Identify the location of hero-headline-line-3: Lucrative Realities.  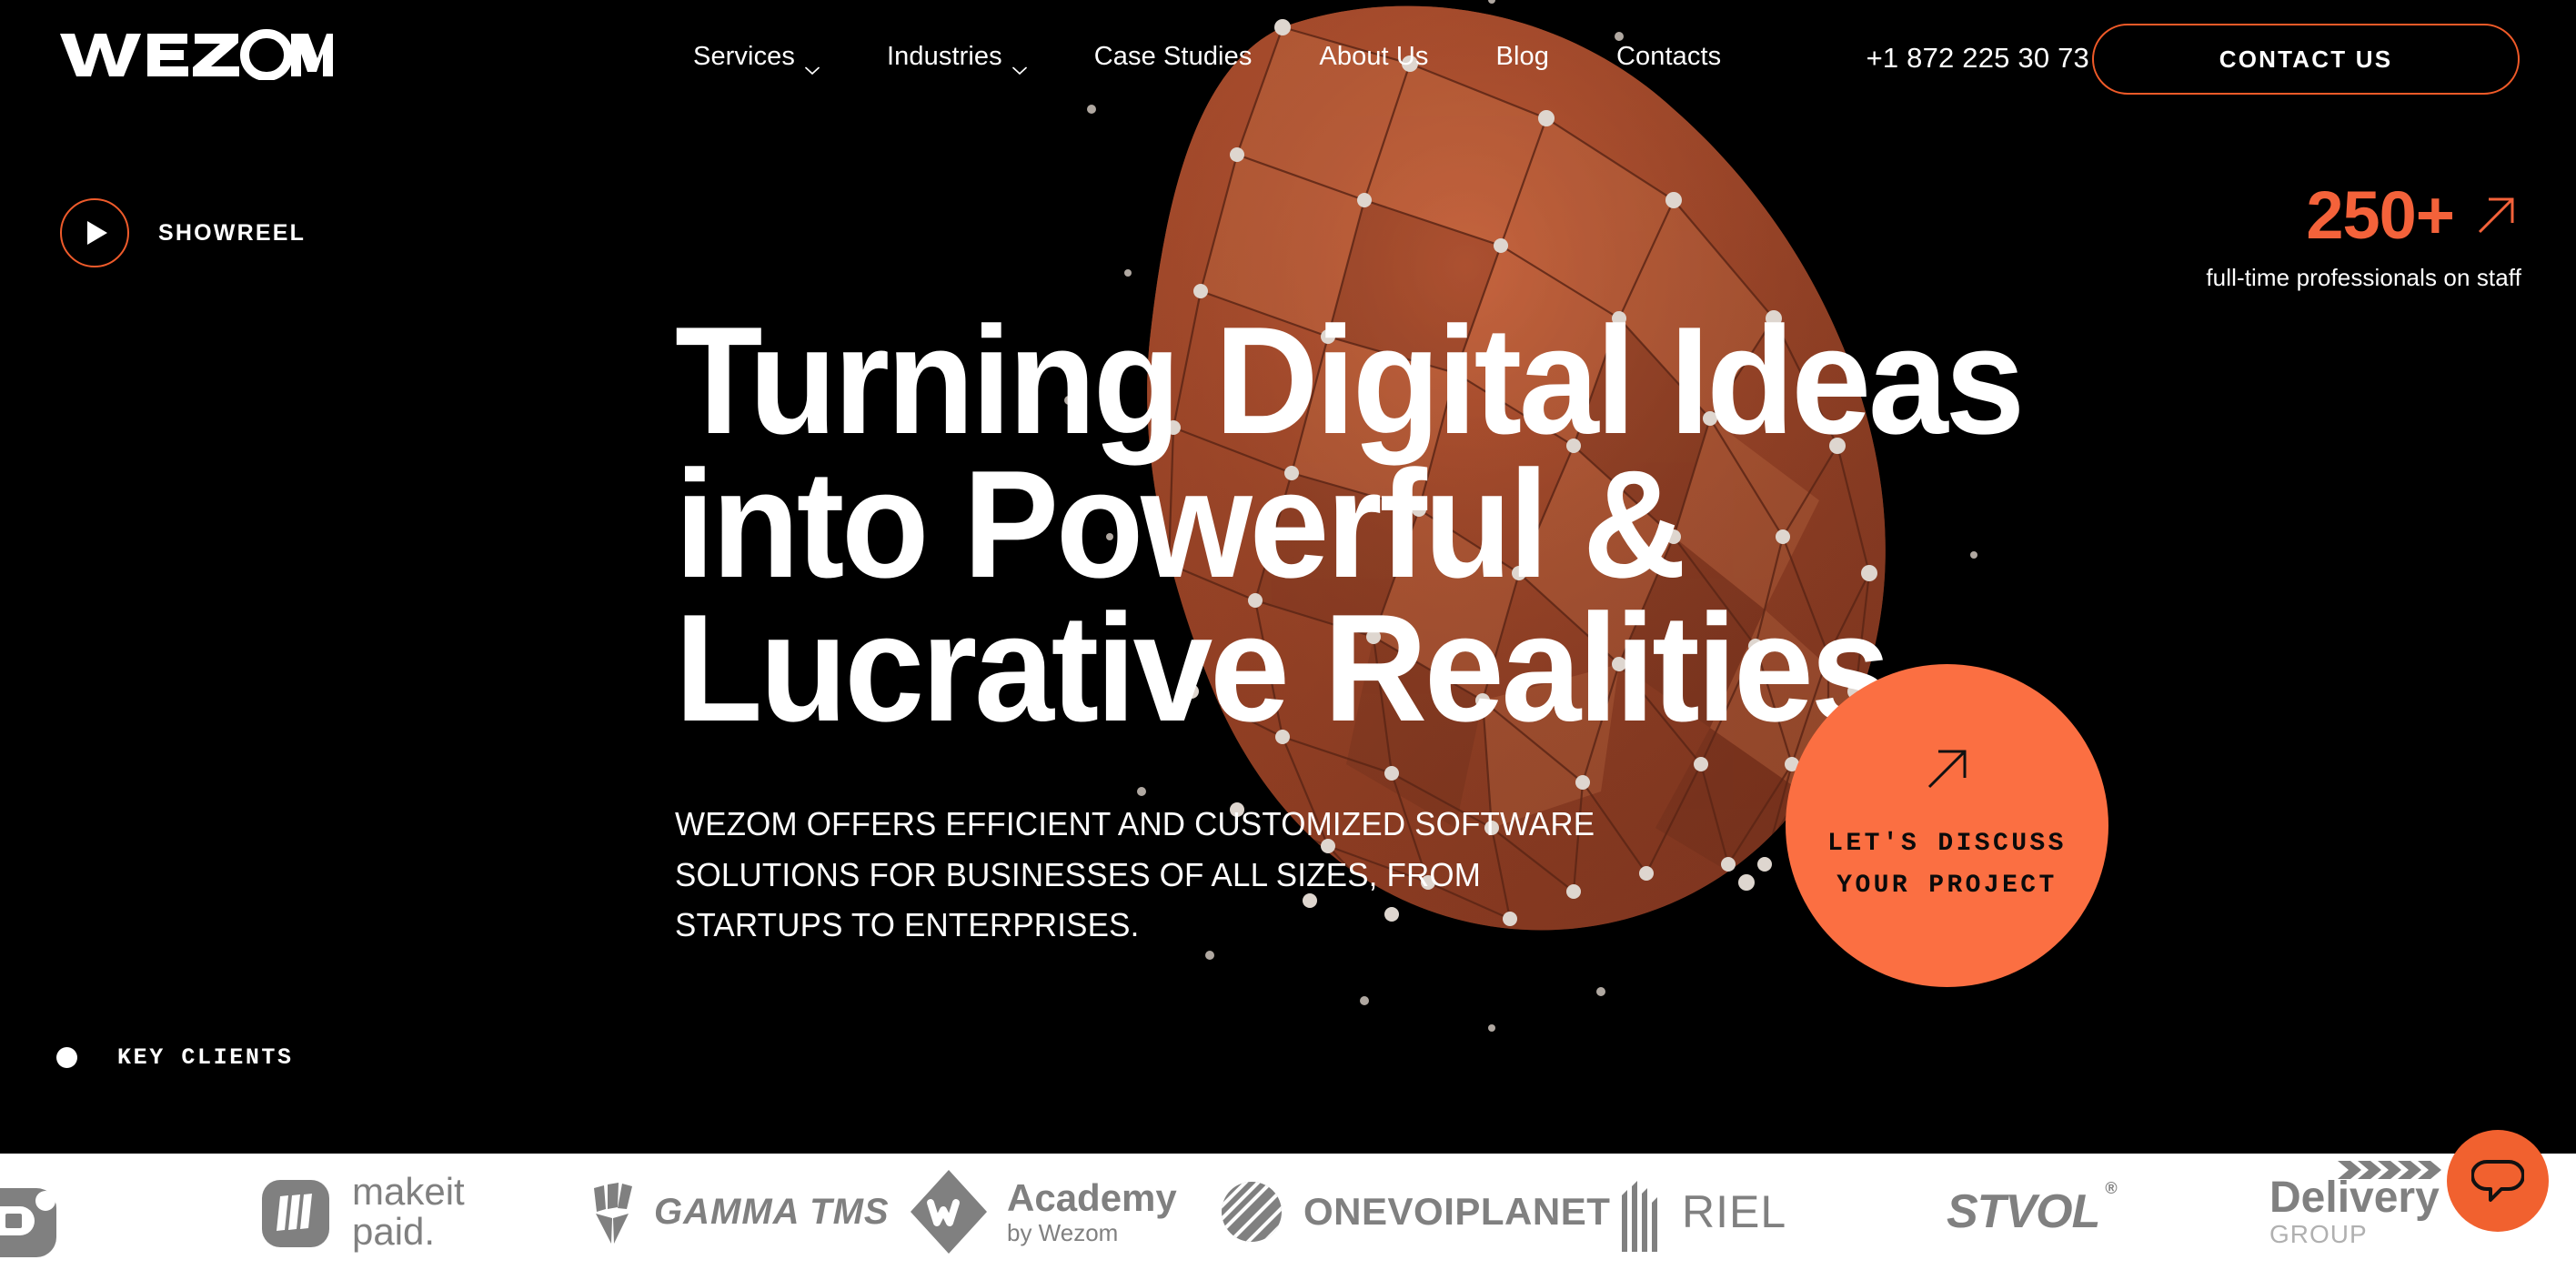
(1282, 667).